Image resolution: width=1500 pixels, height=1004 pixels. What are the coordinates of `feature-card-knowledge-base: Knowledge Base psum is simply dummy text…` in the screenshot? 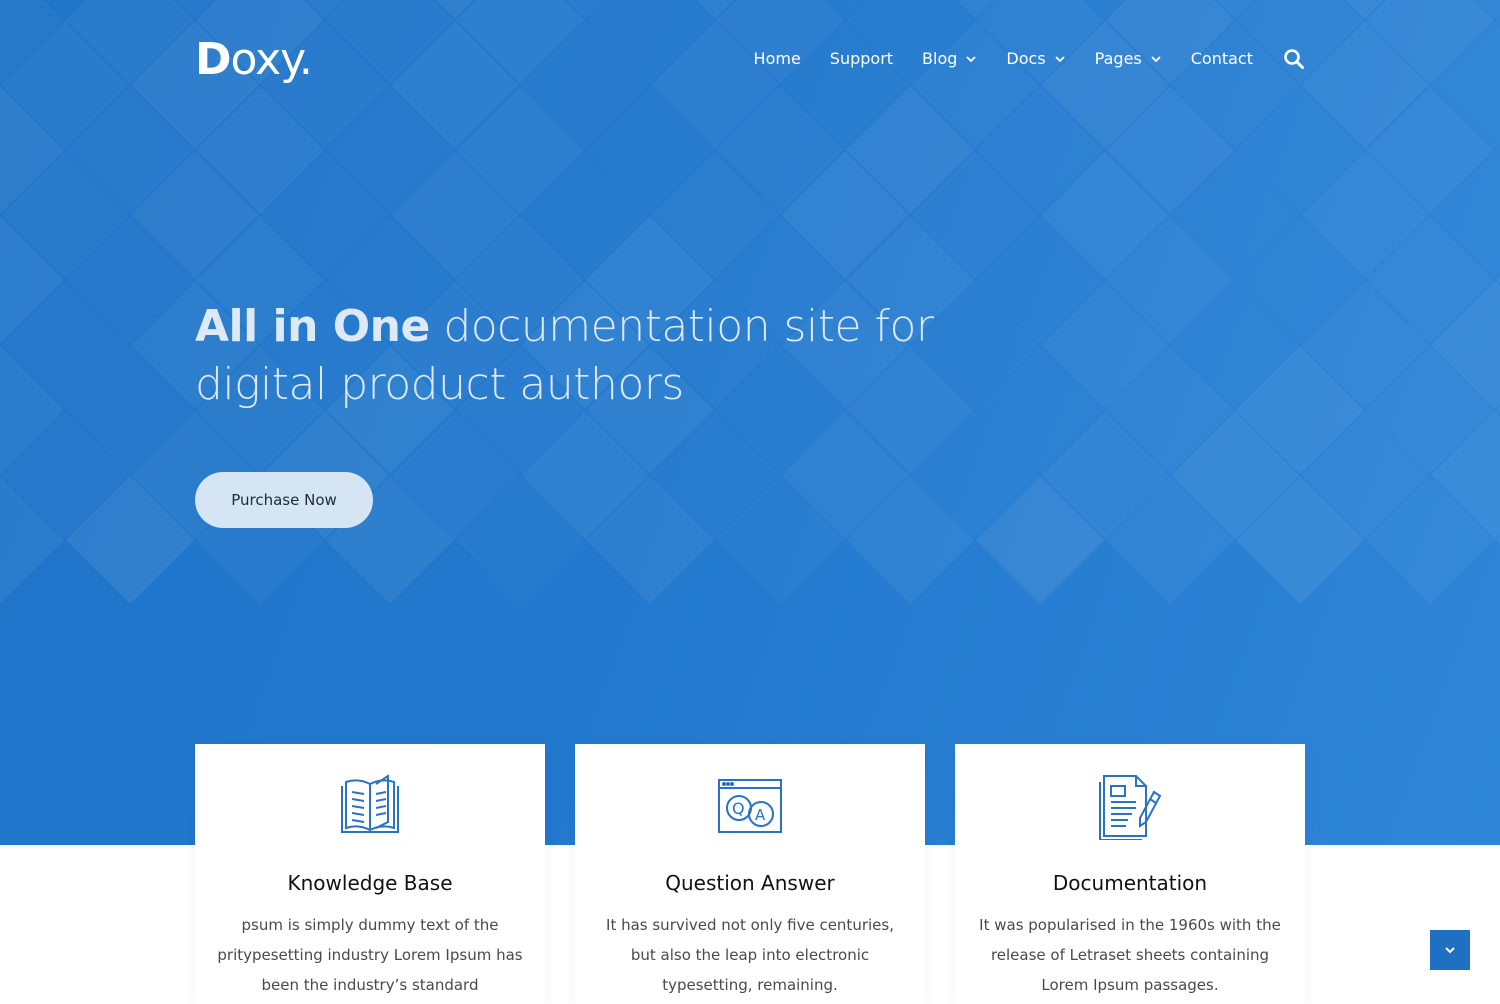 It's located at (370, 874).